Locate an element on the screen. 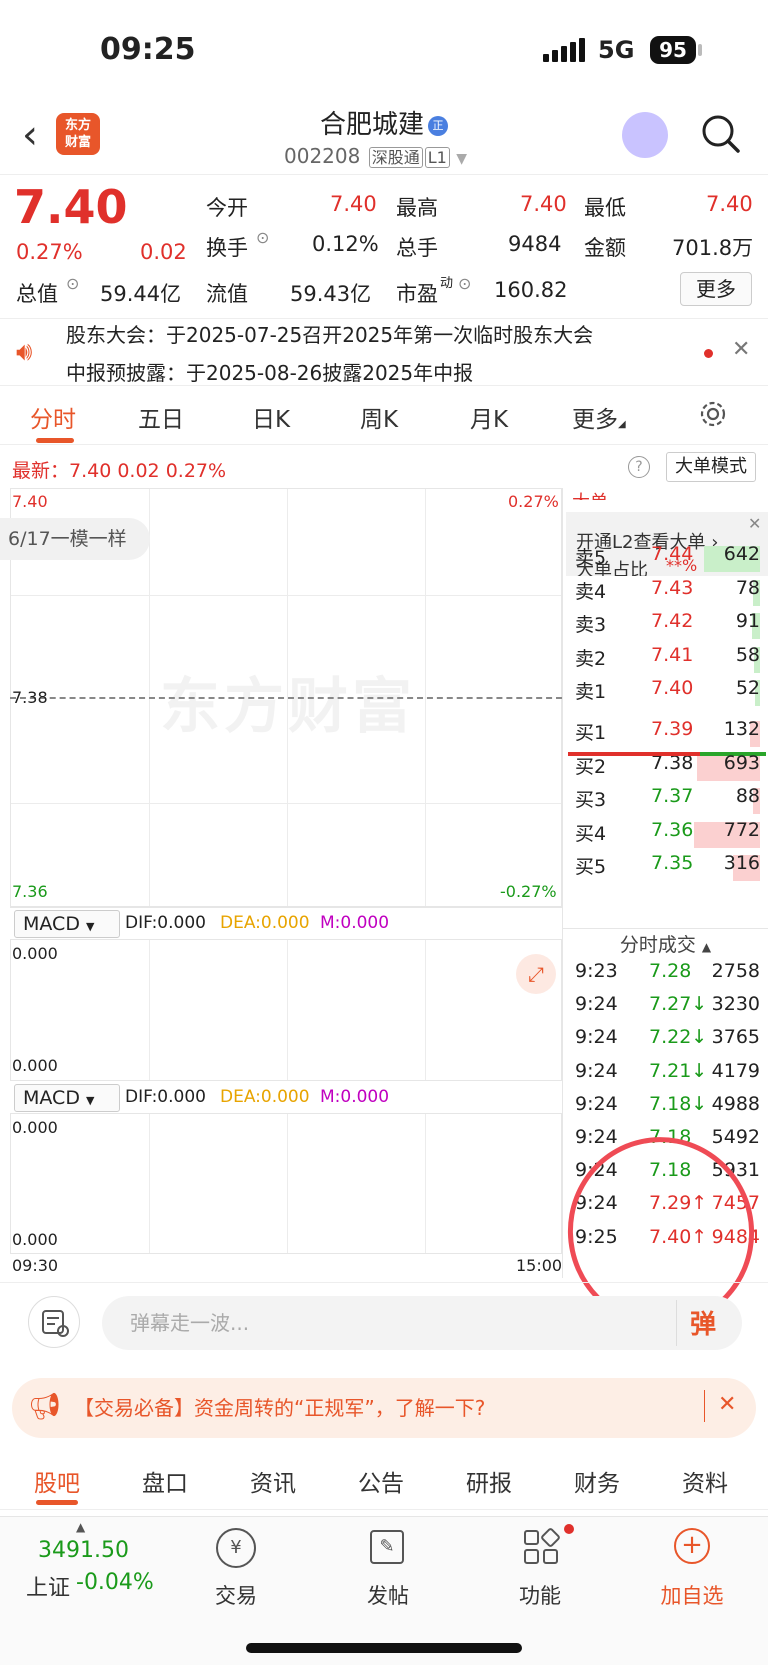 The width and height of the screenshot is (768, 1665). promo-banner: 【交易必备】资金周转的“正规军”，了解一下? is located at coordinates (384, 1408).